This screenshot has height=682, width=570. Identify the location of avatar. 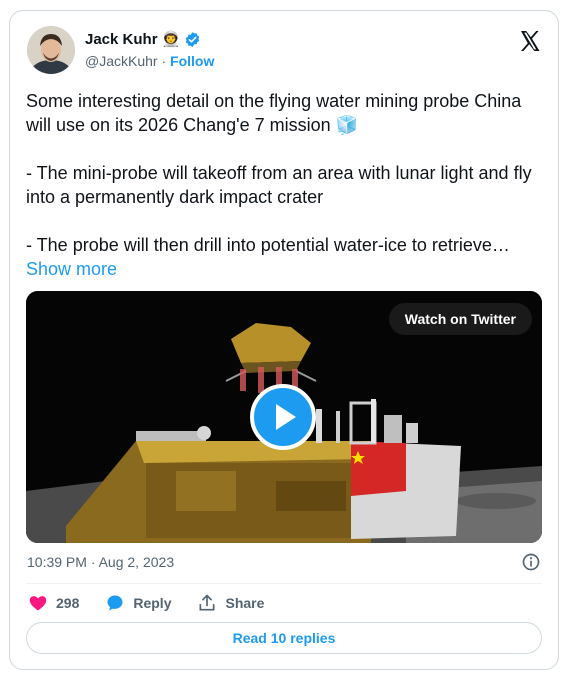
(51, 50).